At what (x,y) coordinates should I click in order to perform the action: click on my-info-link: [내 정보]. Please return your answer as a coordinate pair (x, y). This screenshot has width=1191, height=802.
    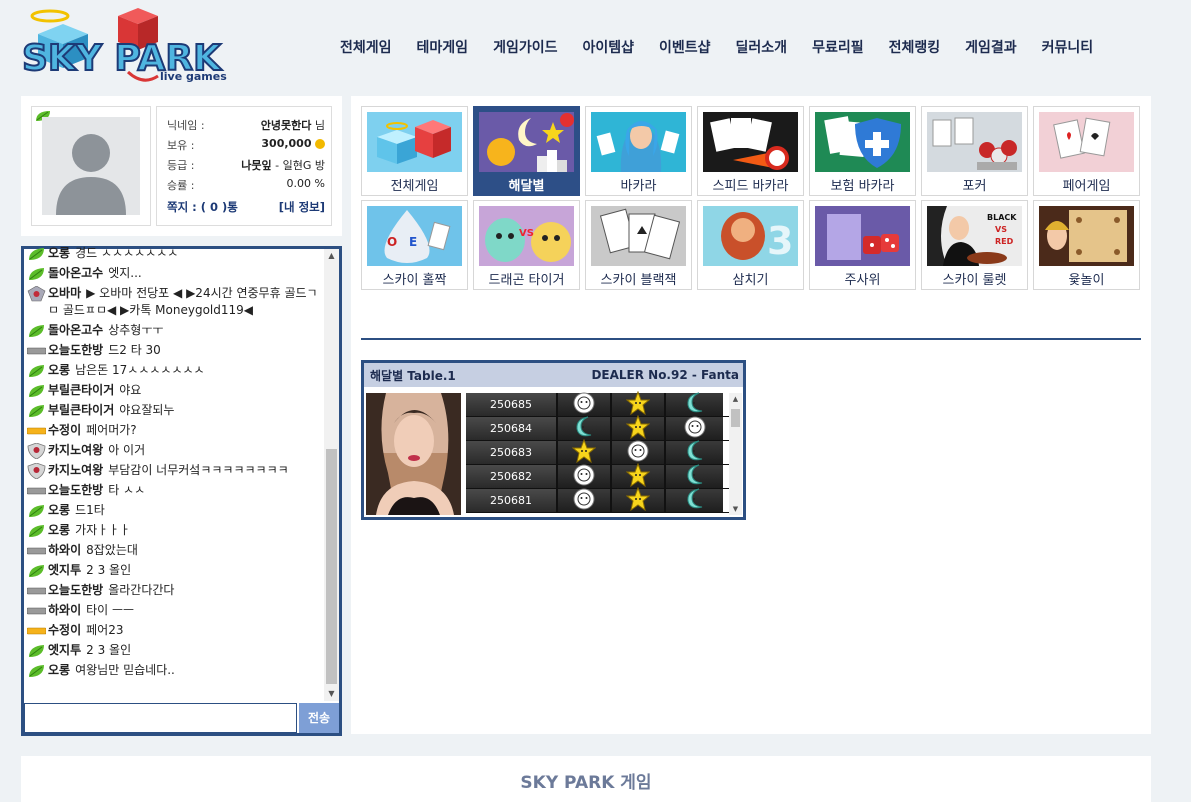
    Looking at the image, I should click on (302, 207).